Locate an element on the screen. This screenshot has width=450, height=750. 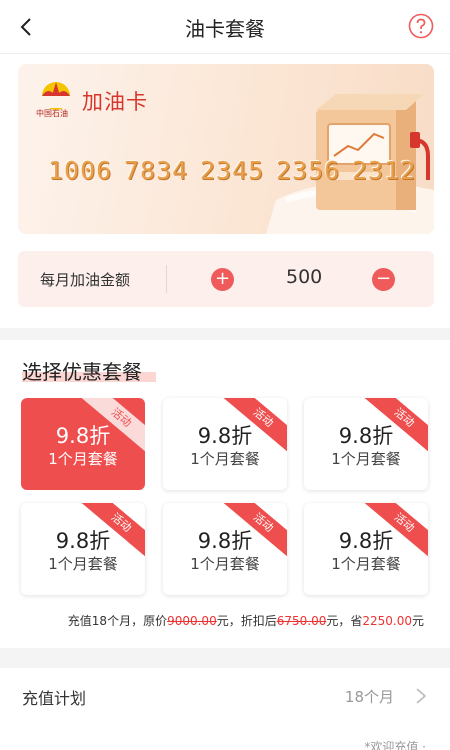
card-number-group-5: 2312 is located at coordinates (384, 170).